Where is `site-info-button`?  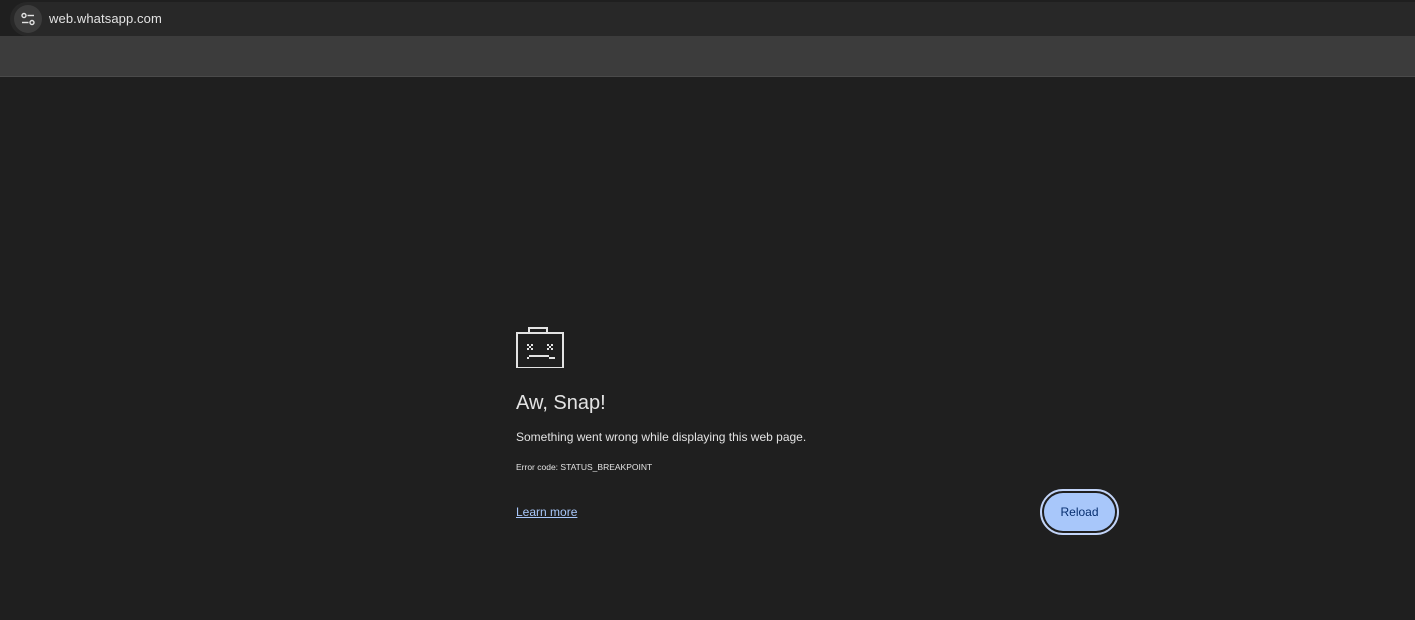
site-info-button is located at coordinates (28, 19).